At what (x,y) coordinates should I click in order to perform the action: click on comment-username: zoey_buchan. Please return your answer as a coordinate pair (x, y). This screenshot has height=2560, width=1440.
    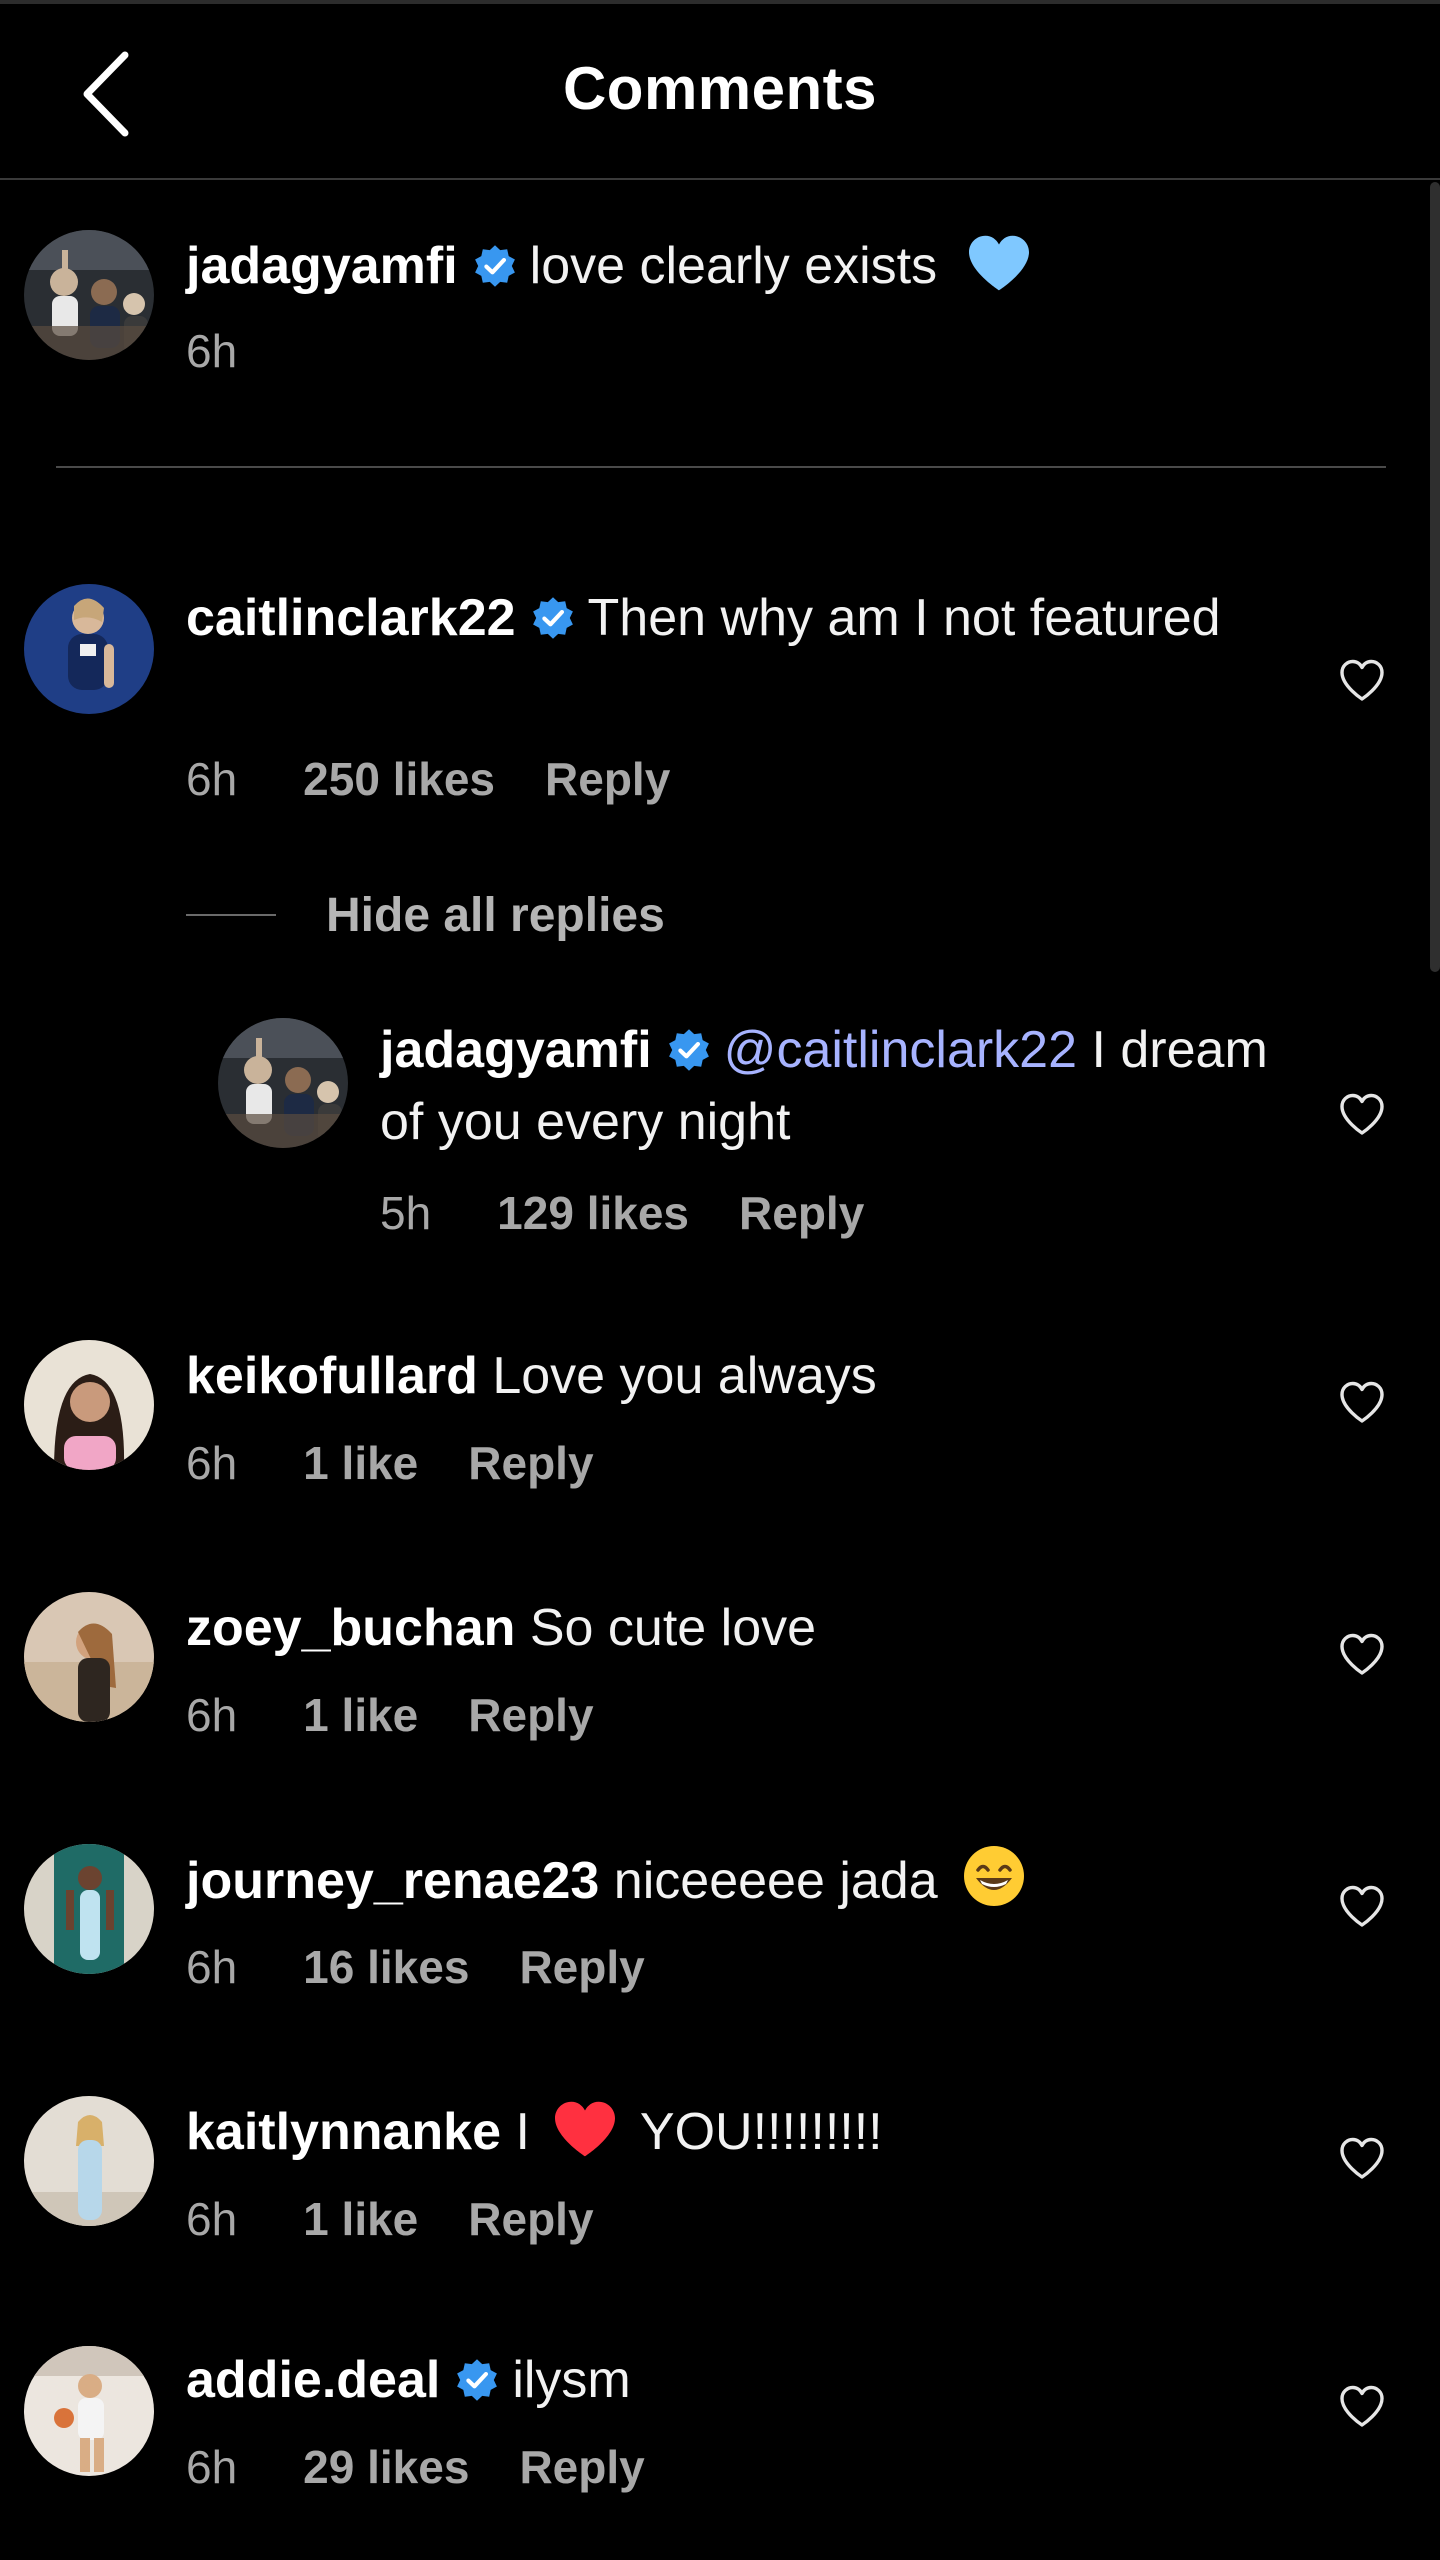
    Looking at the image, I should click on (350, 1628).